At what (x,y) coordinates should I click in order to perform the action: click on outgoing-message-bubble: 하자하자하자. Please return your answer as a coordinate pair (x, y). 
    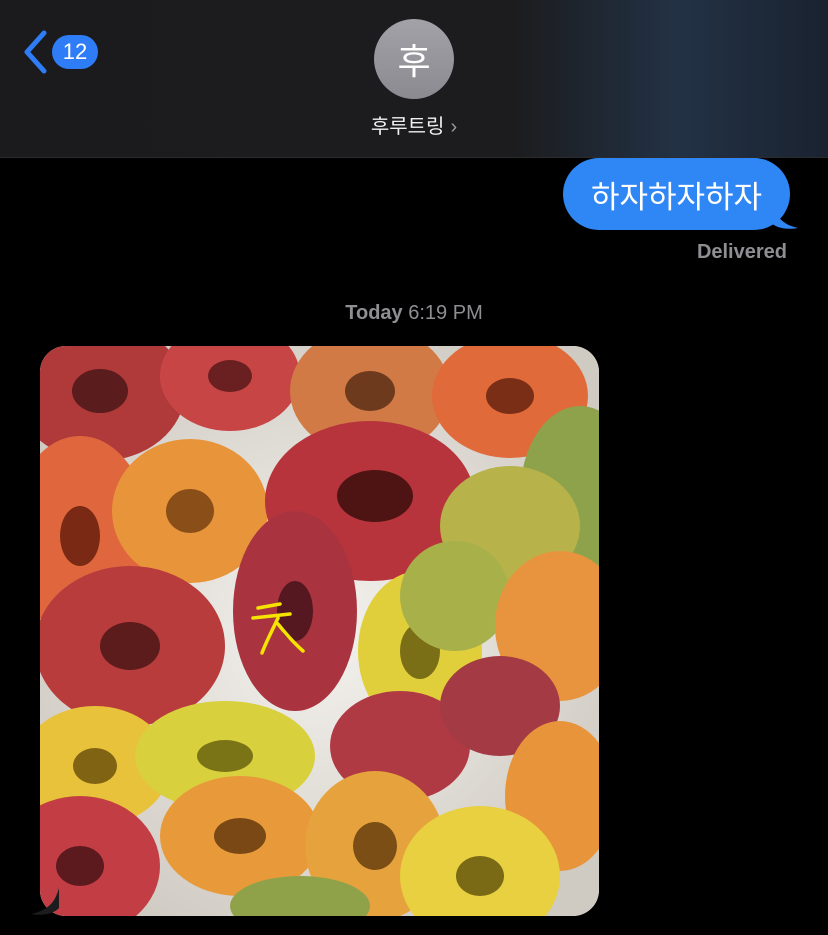
    Looking at the image, I should click on (676, 194).